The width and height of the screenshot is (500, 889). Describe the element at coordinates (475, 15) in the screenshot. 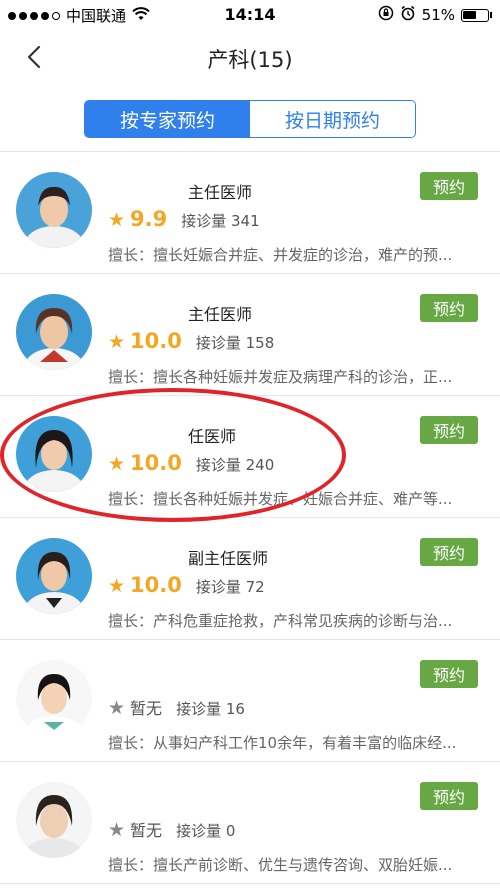

I see `battery-icon` at that location.